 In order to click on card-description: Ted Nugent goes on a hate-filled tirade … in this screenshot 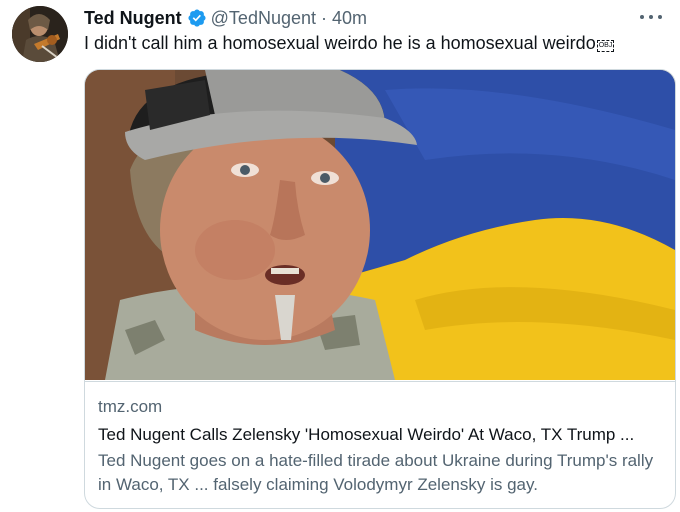, I will do `click(376, 472)`.